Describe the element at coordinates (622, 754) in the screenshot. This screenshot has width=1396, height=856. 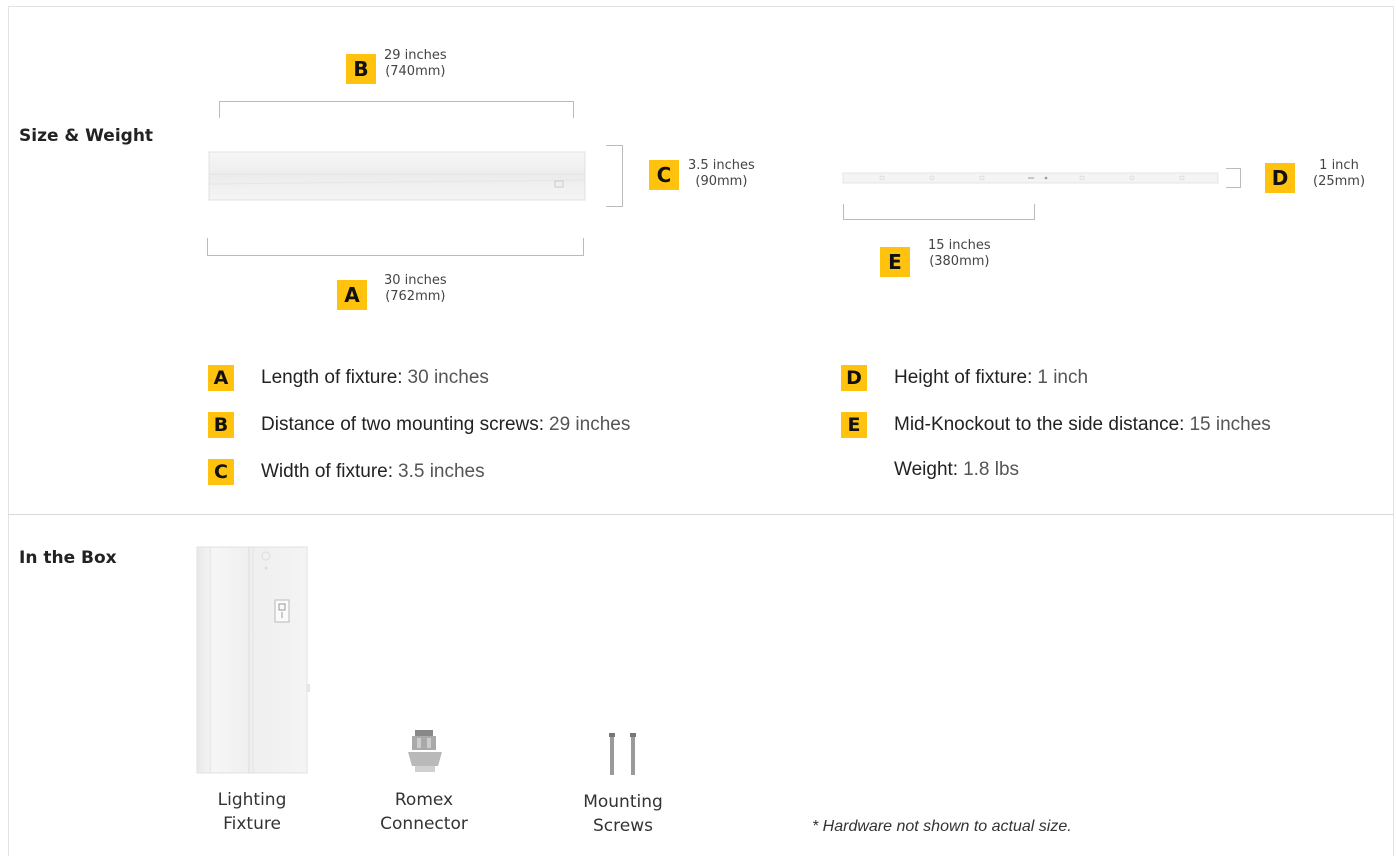
I see `mounting-screws-image` at that location.